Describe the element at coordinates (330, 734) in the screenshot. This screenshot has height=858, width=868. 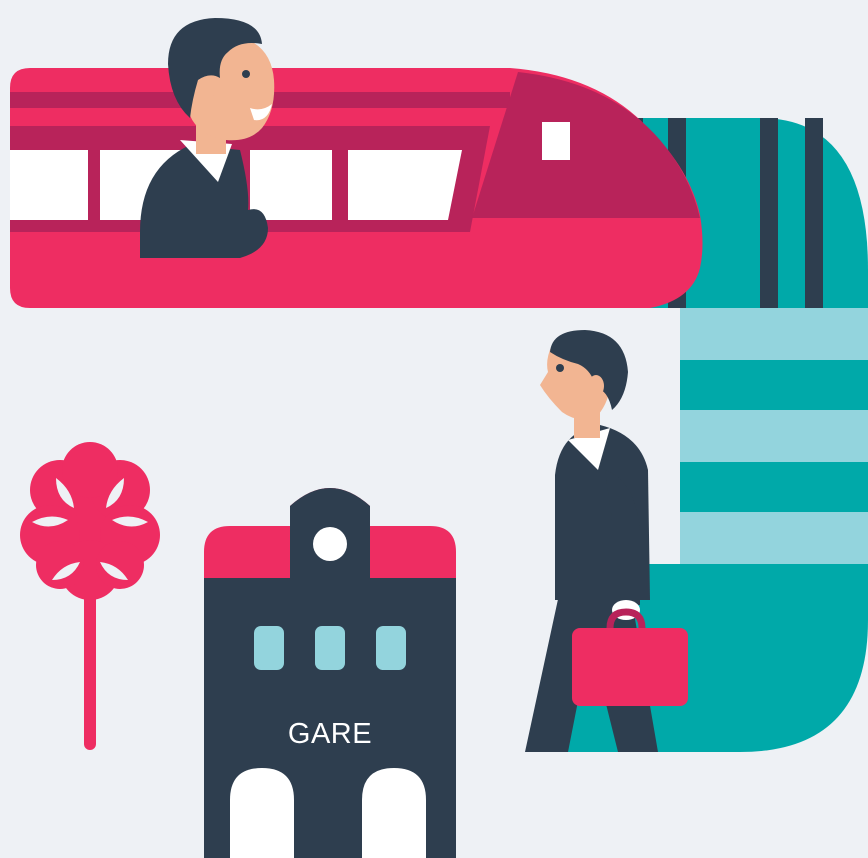
I see `station-sign: GARE` at that location.